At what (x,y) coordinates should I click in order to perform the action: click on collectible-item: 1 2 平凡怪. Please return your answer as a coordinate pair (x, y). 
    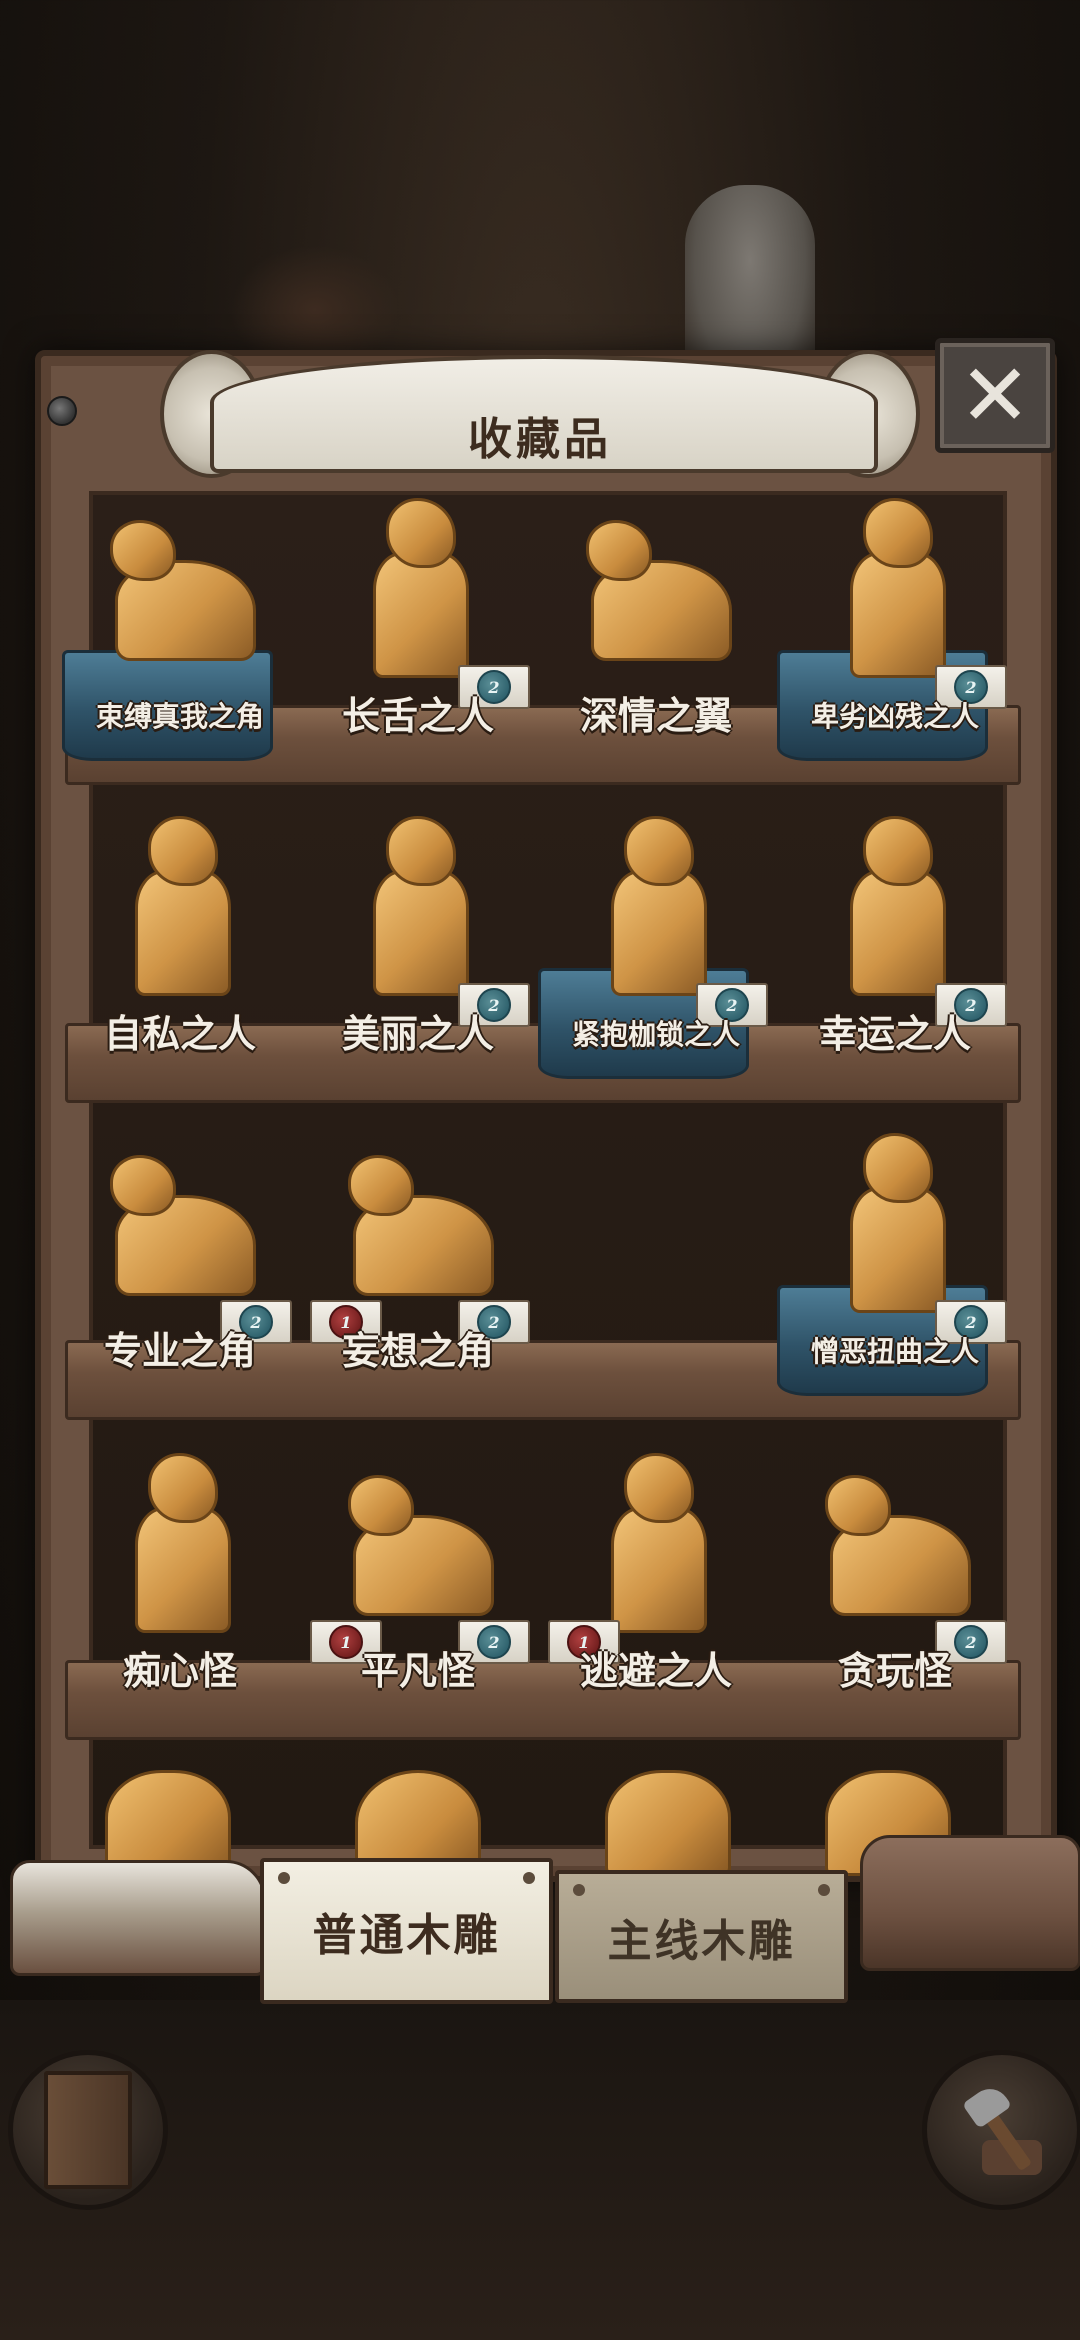
    Looking at the image, I should click on (419, 1585).